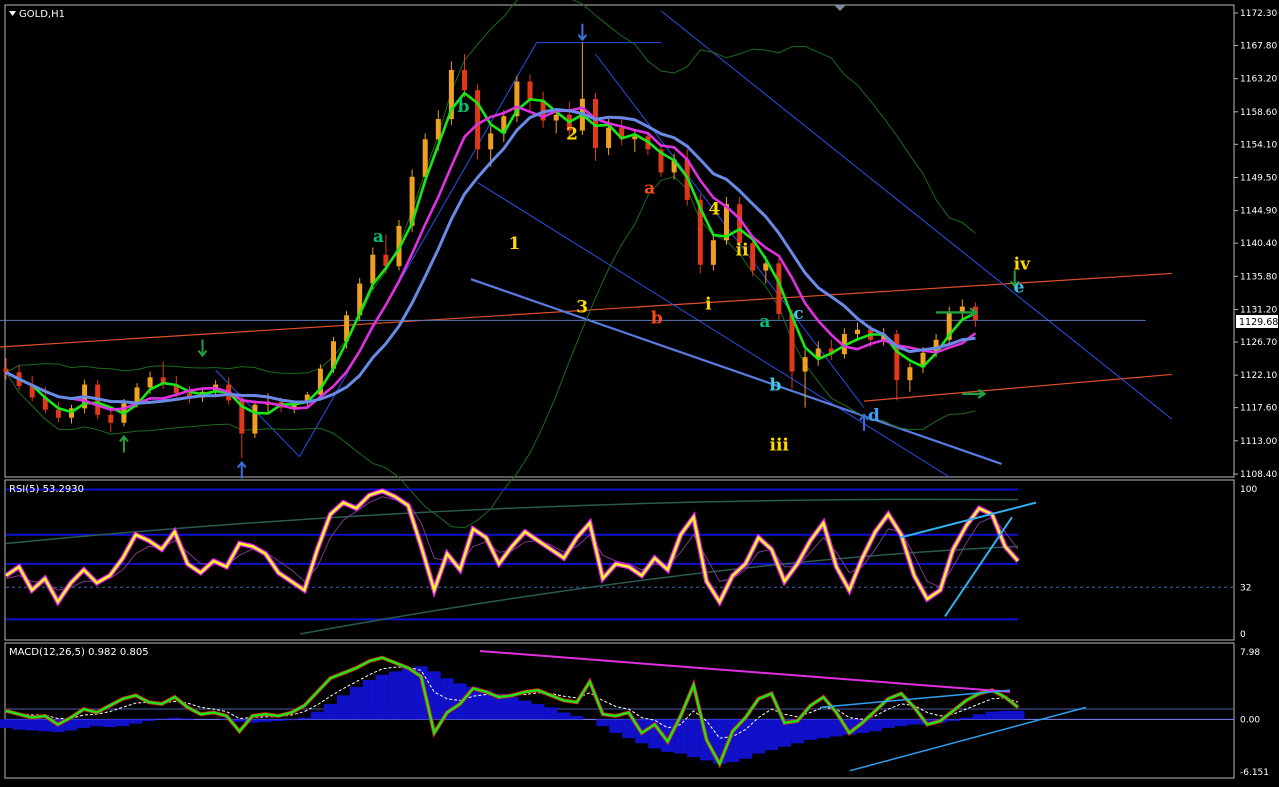 The image size is (1279, 787). What do you see at coordinates (515, 244) in the screenshot?
I see `wave-label: 1` at bounding box center [515, 244].